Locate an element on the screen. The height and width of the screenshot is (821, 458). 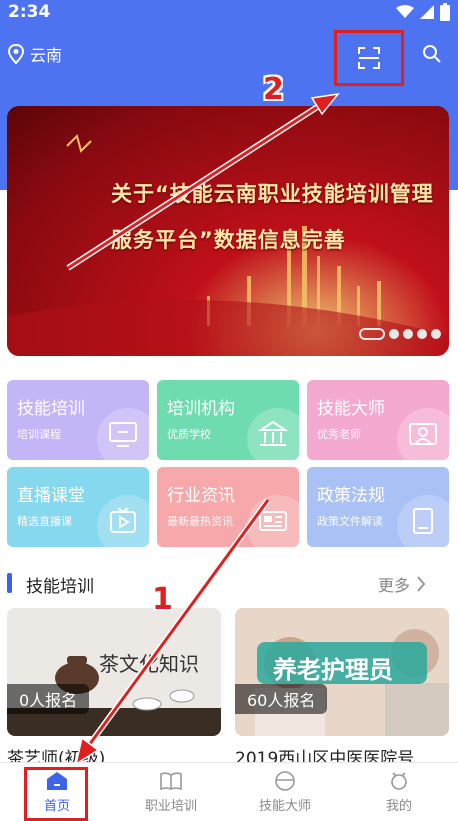
tab-vocational-training: 职业培训 is located at coordinates (171, 792).